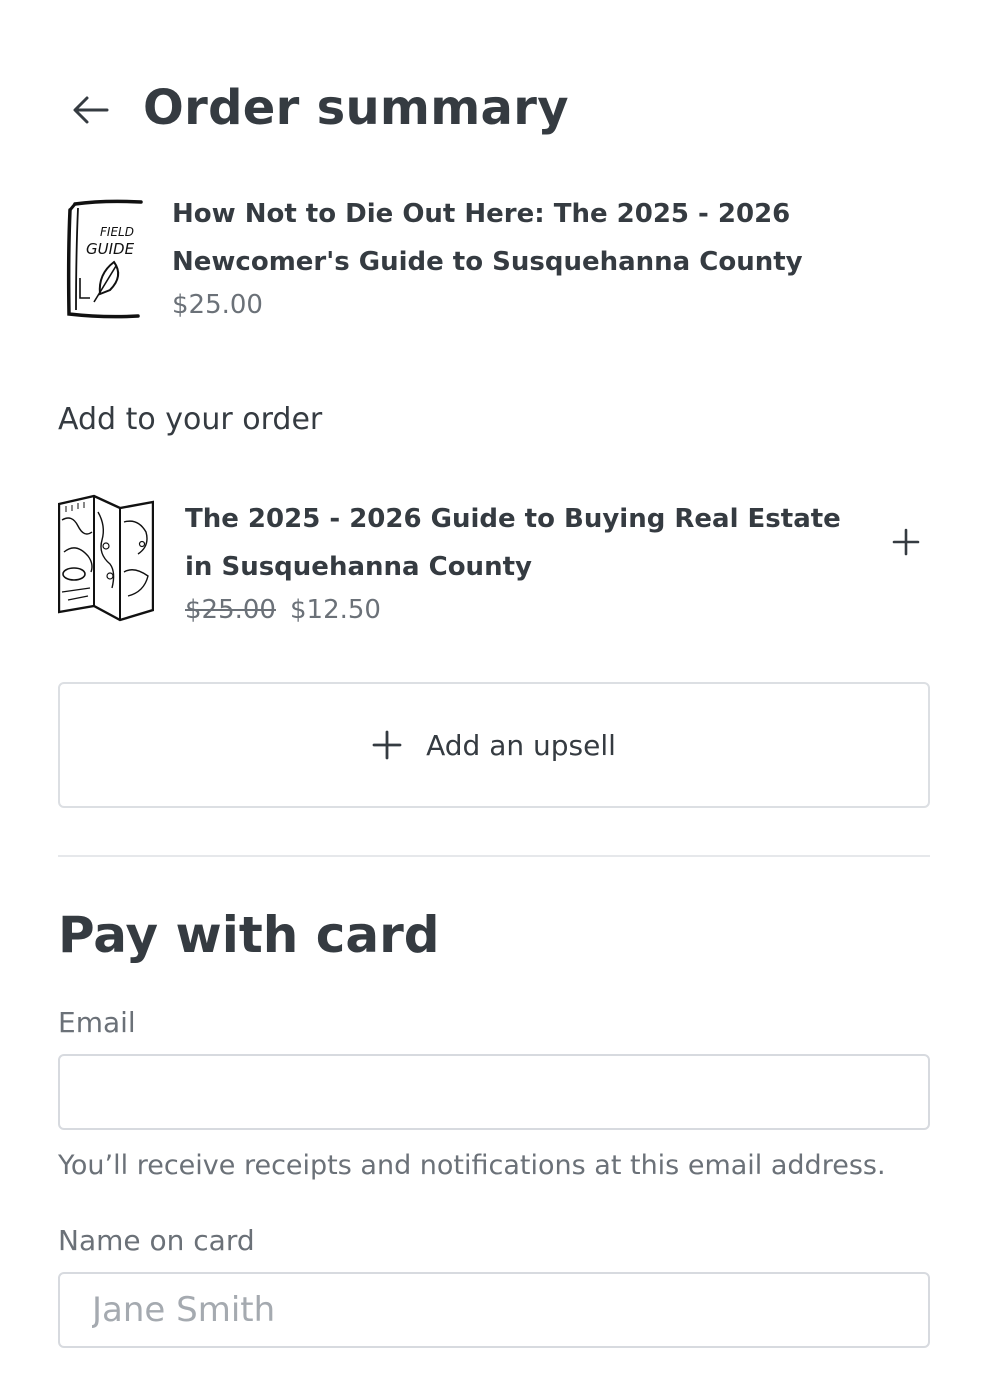  I want to click on map-thumbnail, so click(106, 558).